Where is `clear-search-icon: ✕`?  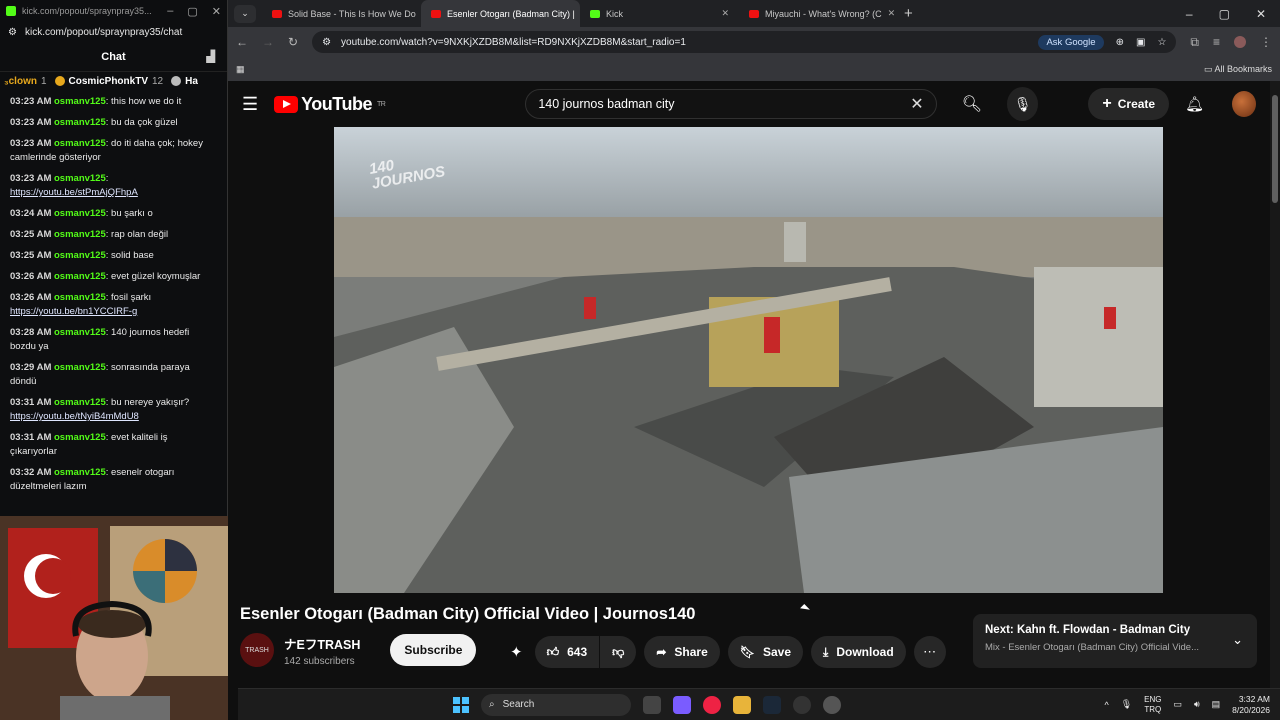
clear-search-icon: ✕ is located at coordinates (916, 104).